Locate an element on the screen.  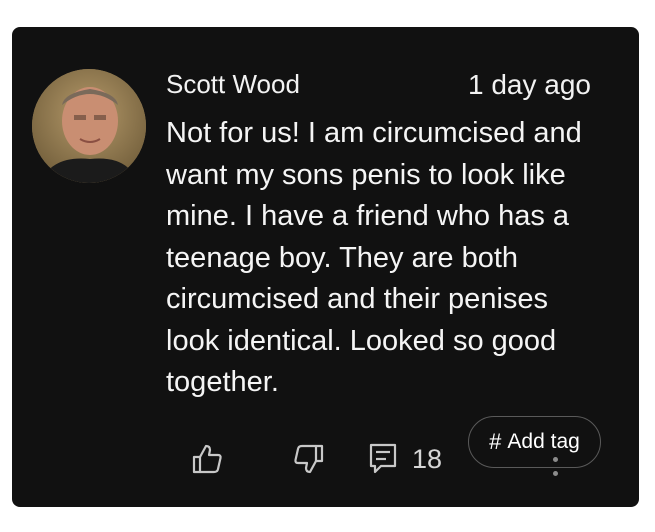
author-name: Scott Wood is located at coordinates (233, 84).